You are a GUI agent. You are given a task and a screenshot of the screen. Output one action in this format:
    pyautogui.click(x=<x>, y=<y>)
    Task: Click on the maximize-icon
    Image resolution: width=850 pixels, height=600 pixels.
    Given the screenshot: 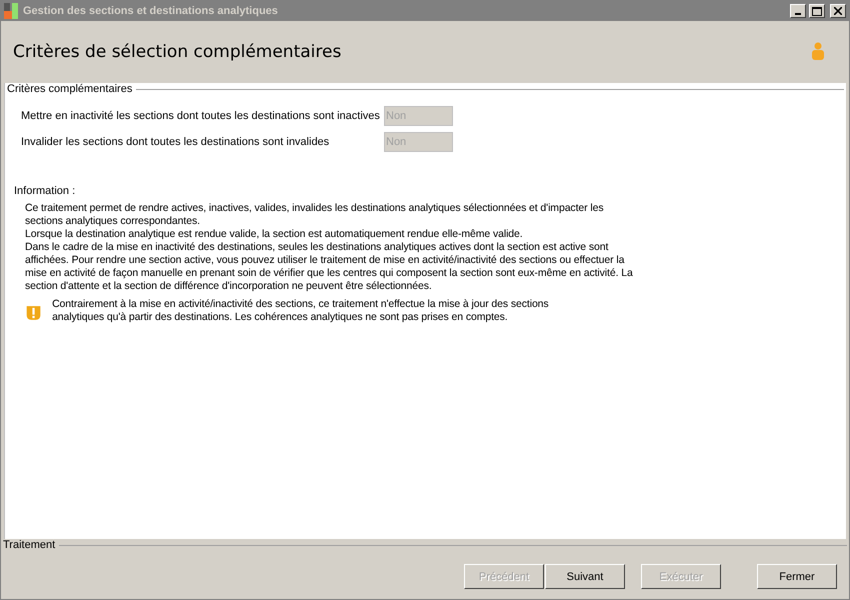 What is the action you would take?
    pyautogui.click(x=817, y=11)
    